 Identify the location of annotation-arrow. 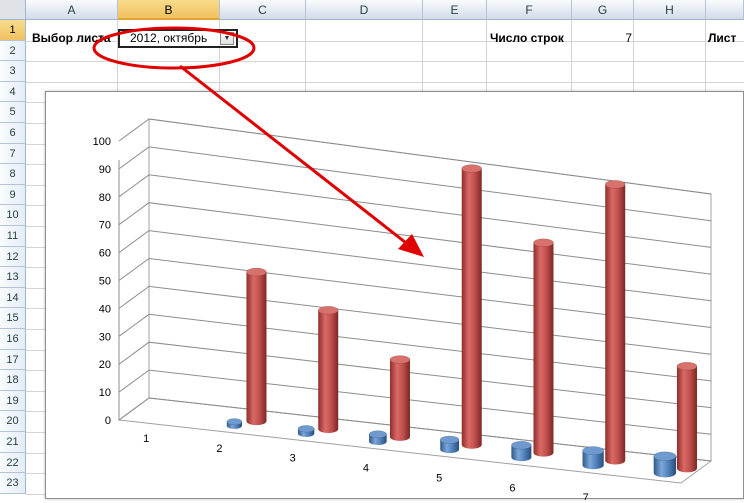
(295, 156).